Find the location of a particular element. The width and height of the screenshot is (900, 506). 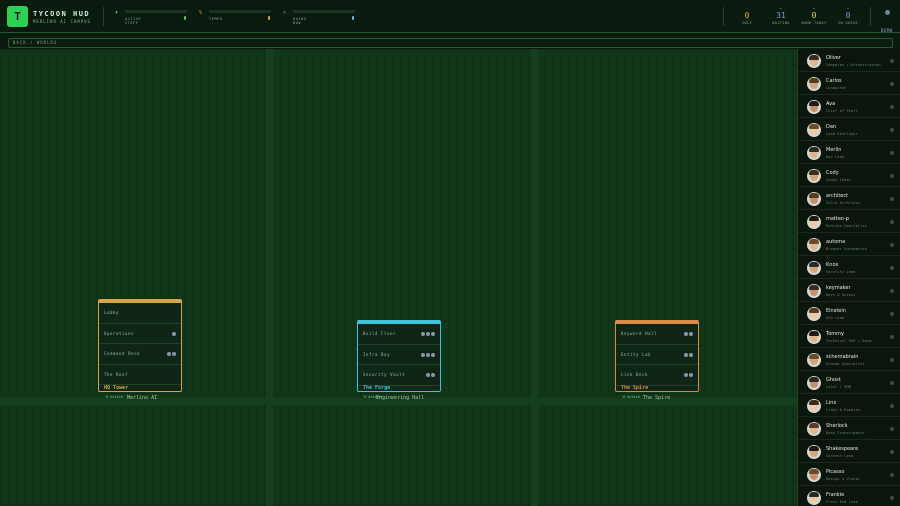

agent-name: Shakespeare is located at coordinates (842, 449).